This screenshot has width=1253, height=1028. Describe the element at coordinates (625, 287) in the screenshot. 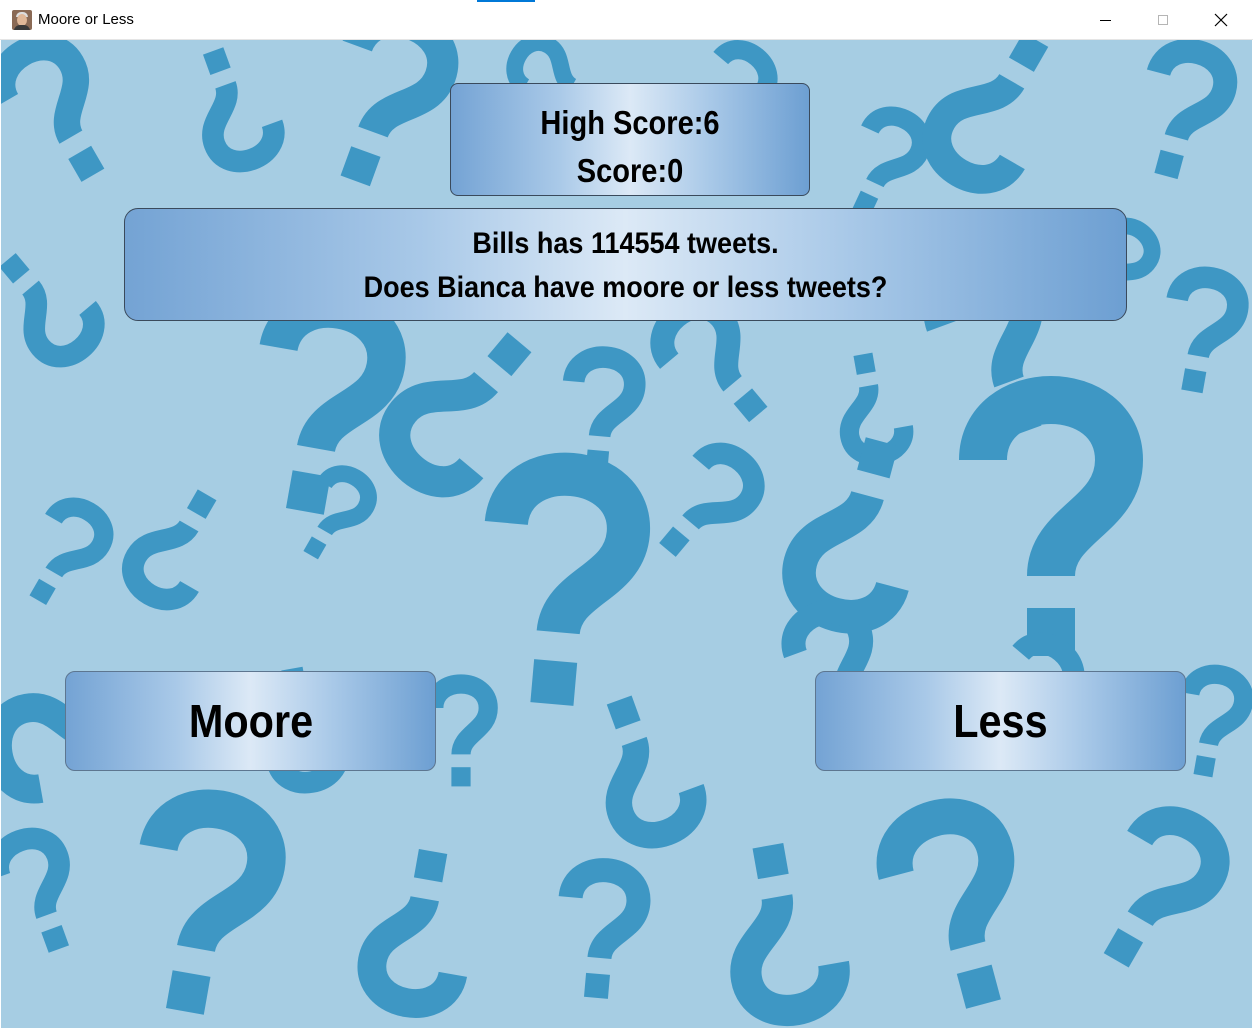

I see `question-line-2: Does Bianca have moore or less tweets?` at that location.